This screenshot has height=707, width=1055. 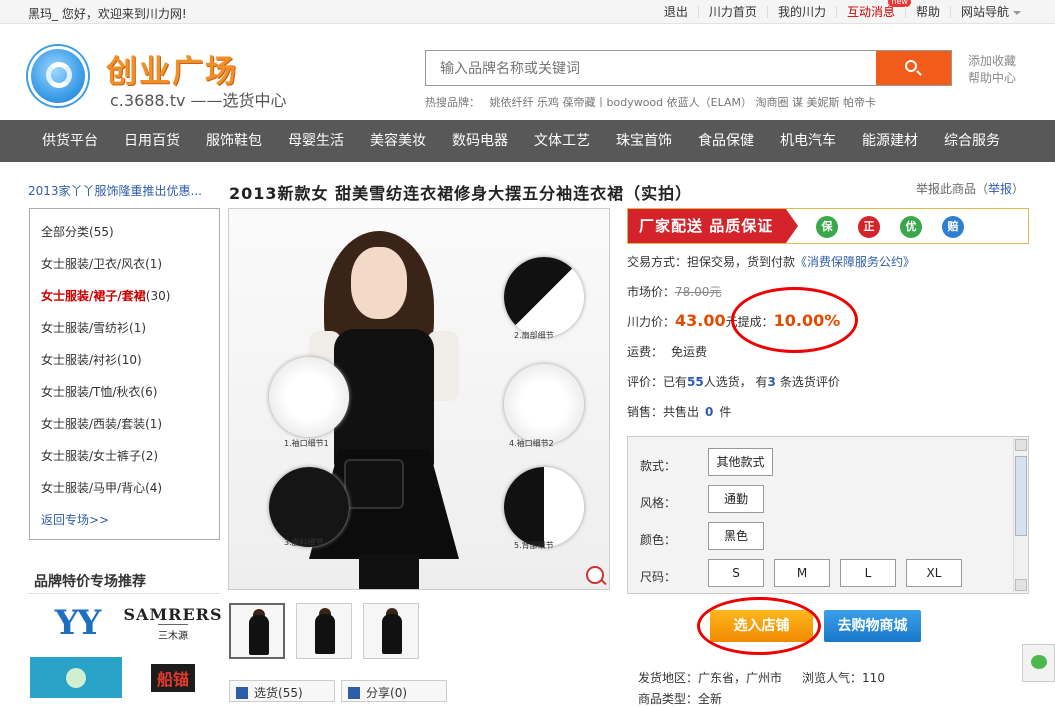 What do you see at coordinates (992, 78) in the screenshot?
I see `help-center-link: 帮助中心` at bounding box center [992, 78].